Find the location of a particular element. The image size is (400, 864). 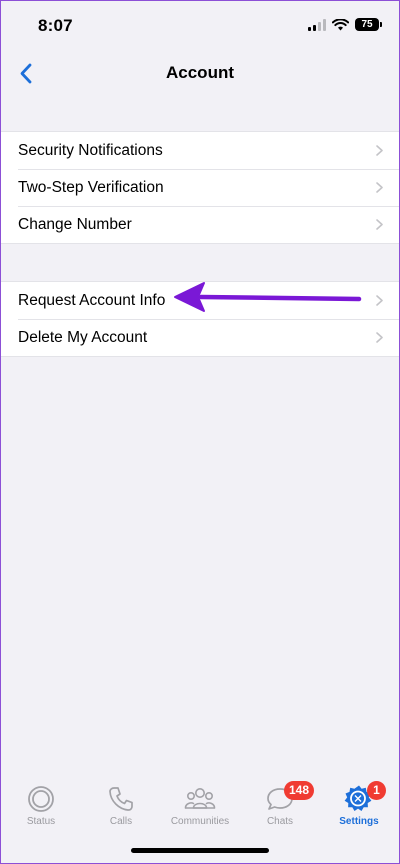

two-step-verification-row: Two-Step Verification is located at coordinates (200, 187).